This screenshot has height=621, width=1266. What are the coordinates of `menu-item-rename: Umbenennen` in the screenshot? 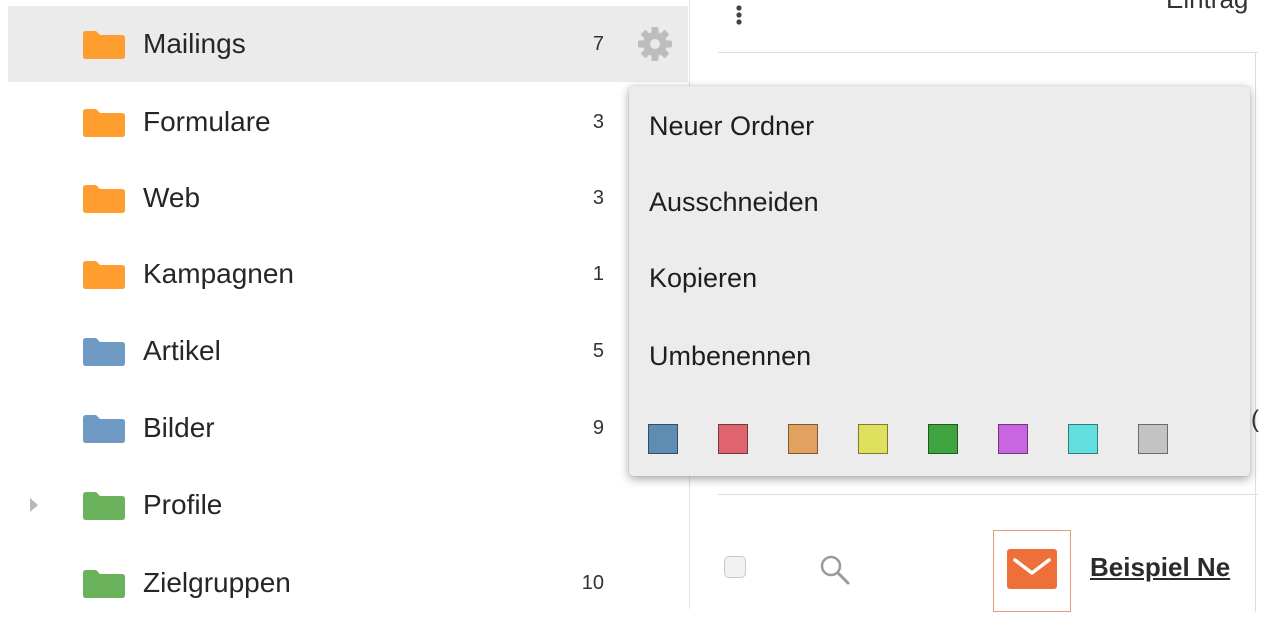 It's located at (939, 356).